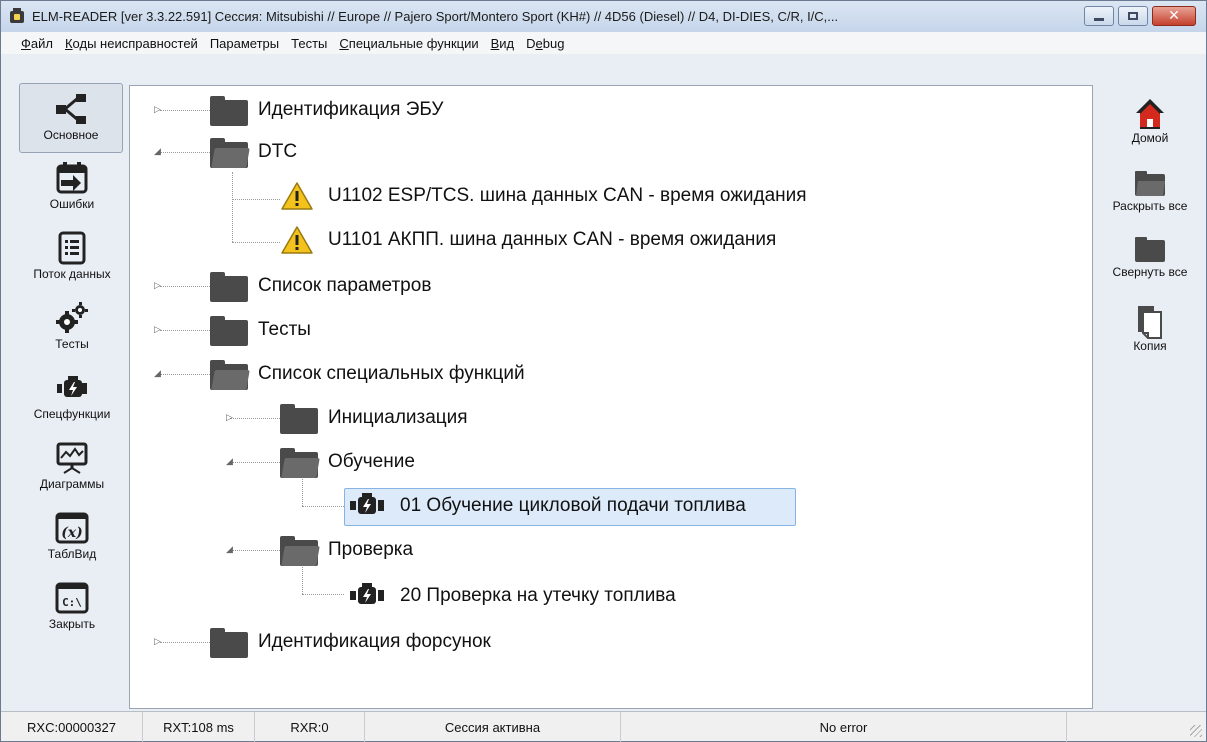 This screenshot has width=1207, height=742. I want to click on toolbar-main-label: Основное, so click(71, 135).